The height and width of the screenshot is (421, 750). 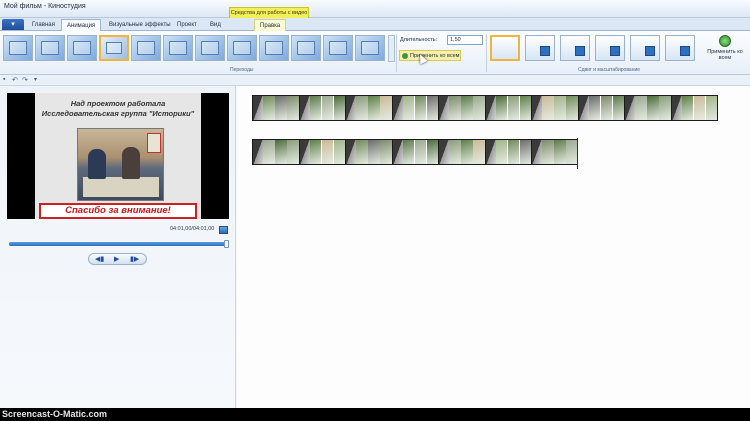 I want to click on save-icon: ▪, so click(x=4, y=79).